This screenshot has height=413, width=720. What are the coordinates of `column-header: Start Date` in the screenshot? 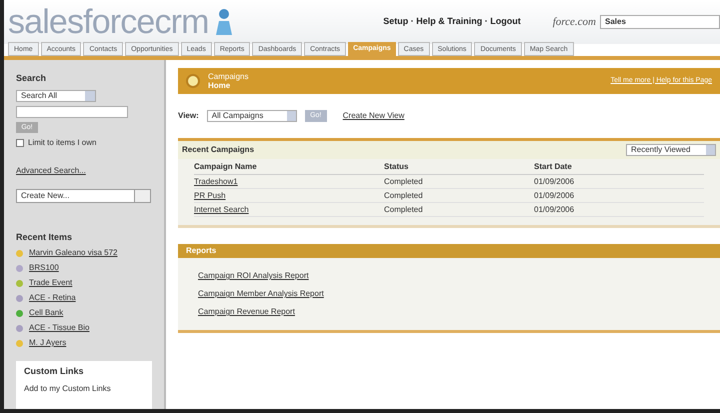 It's located at (553, 166).